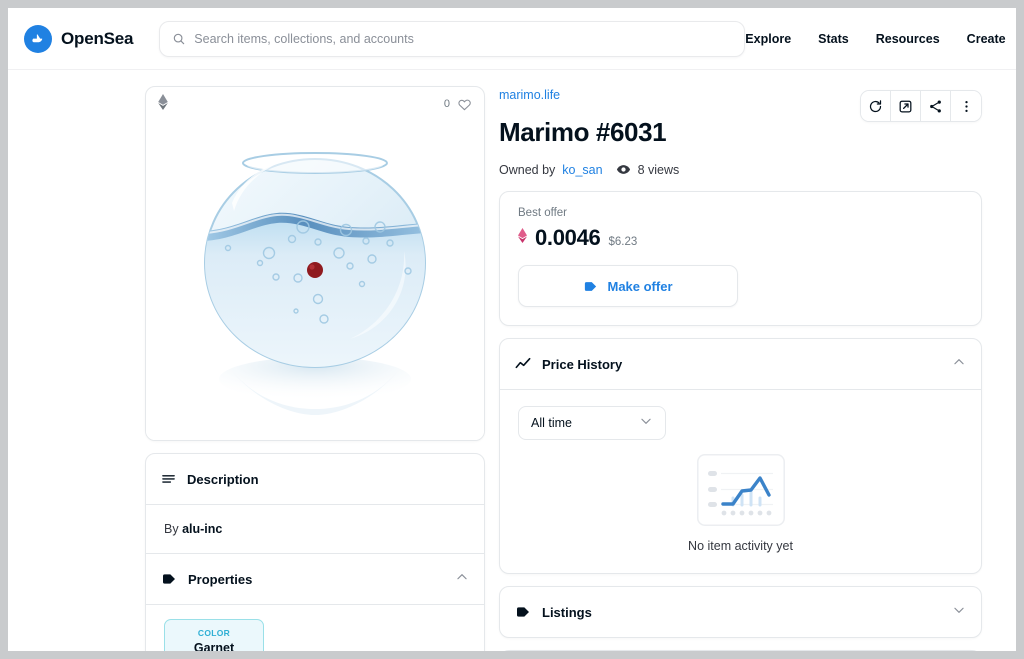 This screenshot has height=659, width=1024. Describe the element at coordinates (908, 39) in the screenshot. I see `nav-resources: Resources` at that location.